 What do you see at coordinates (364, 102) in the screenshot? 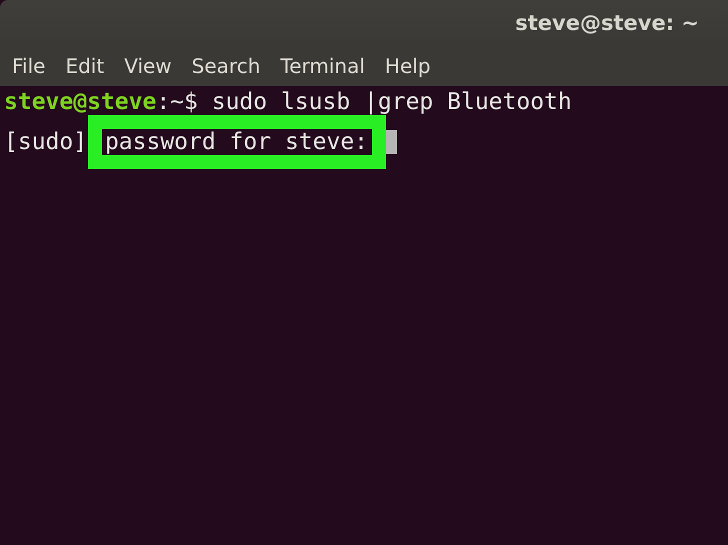
I see `command-text: :~$ sudo lsusb |grep Bluetooth` at bounding box center [364, 102].